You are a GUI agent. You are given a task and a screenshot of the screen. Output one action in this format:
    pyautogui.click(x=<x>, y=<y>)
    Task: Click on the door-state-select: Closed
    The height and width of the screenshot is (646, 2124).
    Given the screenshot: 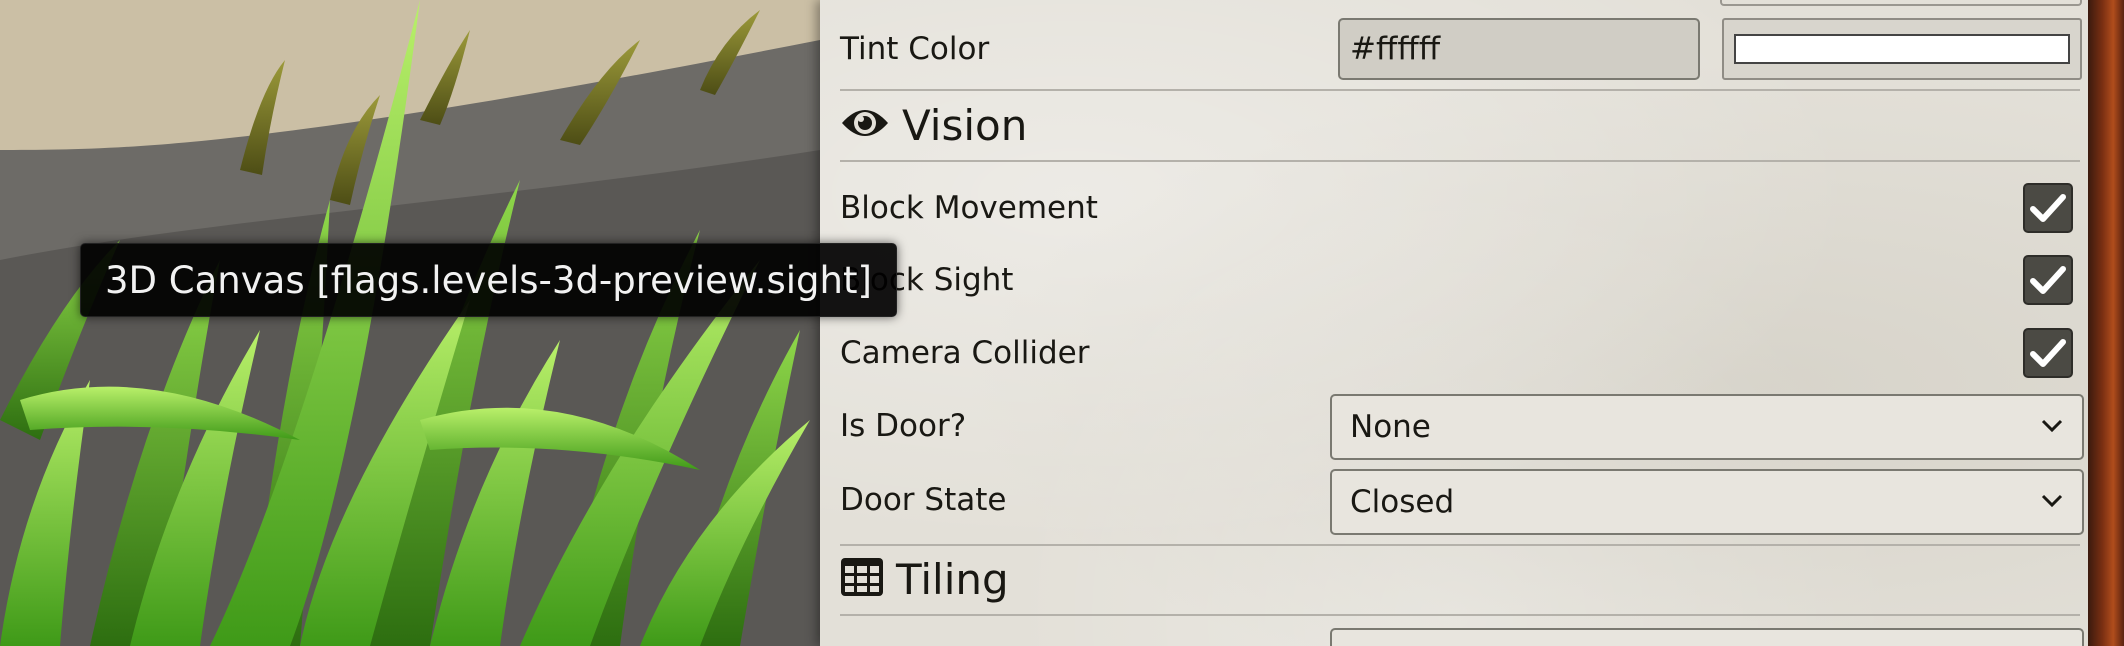 What is the action you would take?
    pyautogui.click(x=1707, y=502)
    